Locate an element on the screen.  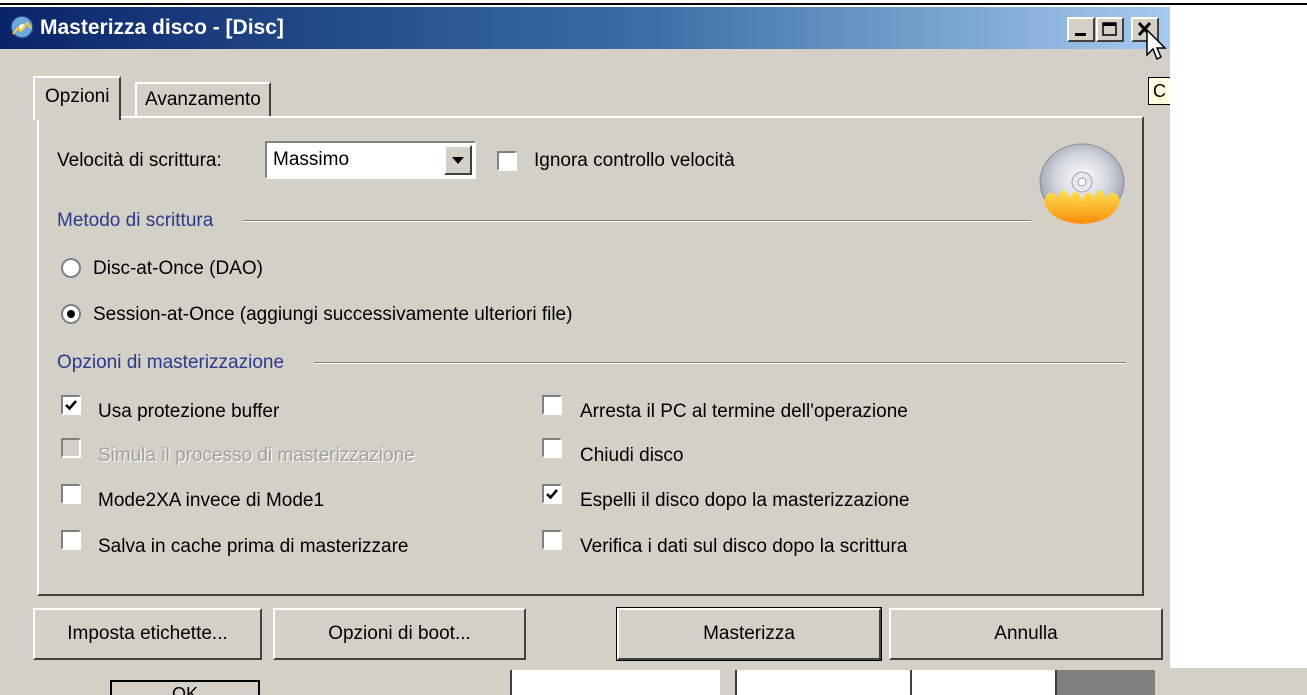
minimize-icon is located at coordinates (1080, 34).